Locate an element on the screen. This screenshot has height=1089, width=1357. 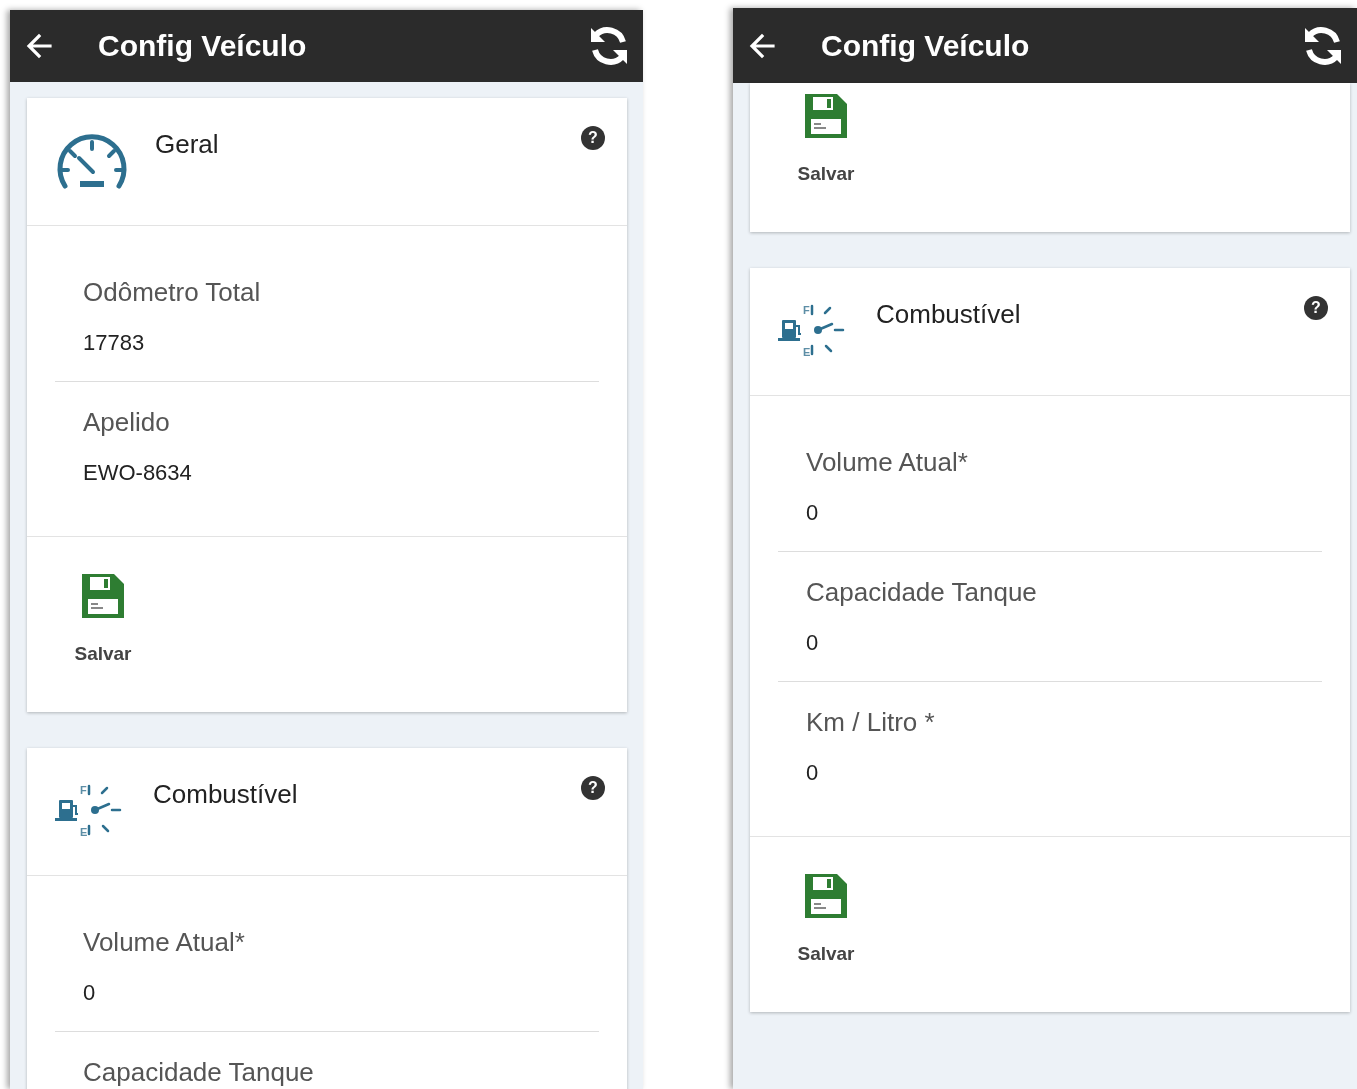
field-label: Km / Litro * is located at coordinates (870, 722).